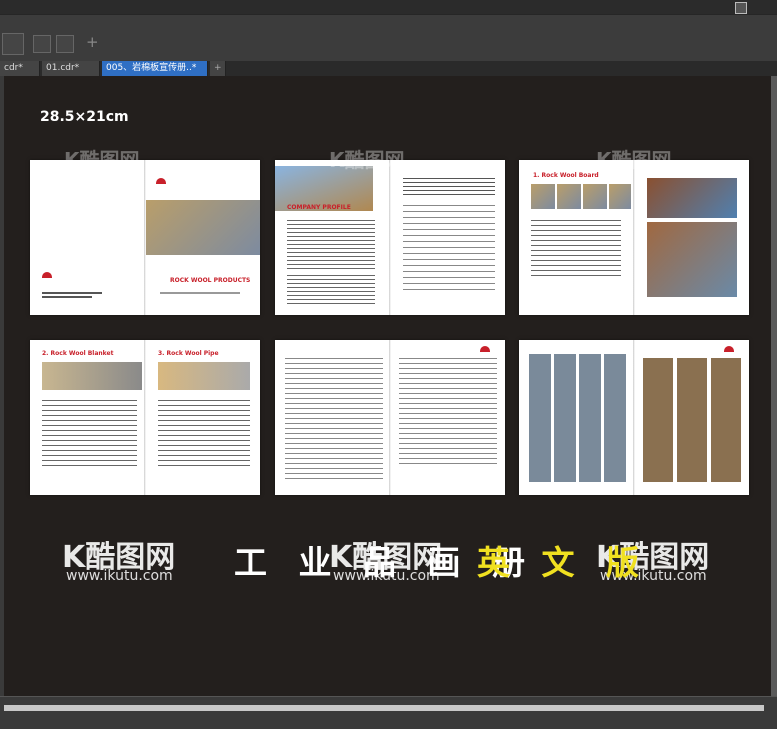 This screenshot has height=729, width=777. What do you see at coordinates (145, 237) in the screenshot?
I see `brochure-spread-cover: ROCK WOOL PRODUCTS` at bounding box center [145, 237].